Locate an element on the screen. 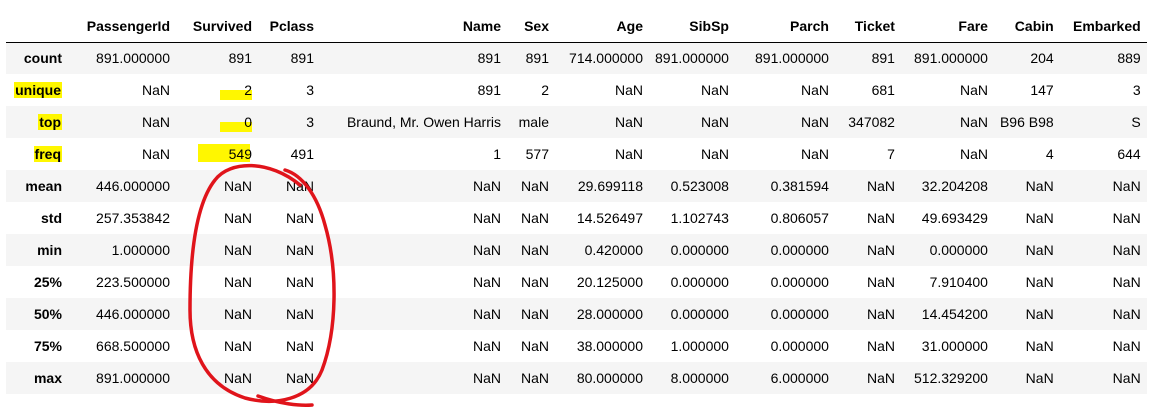  cell-value: male is located at coordinates (533, 122).